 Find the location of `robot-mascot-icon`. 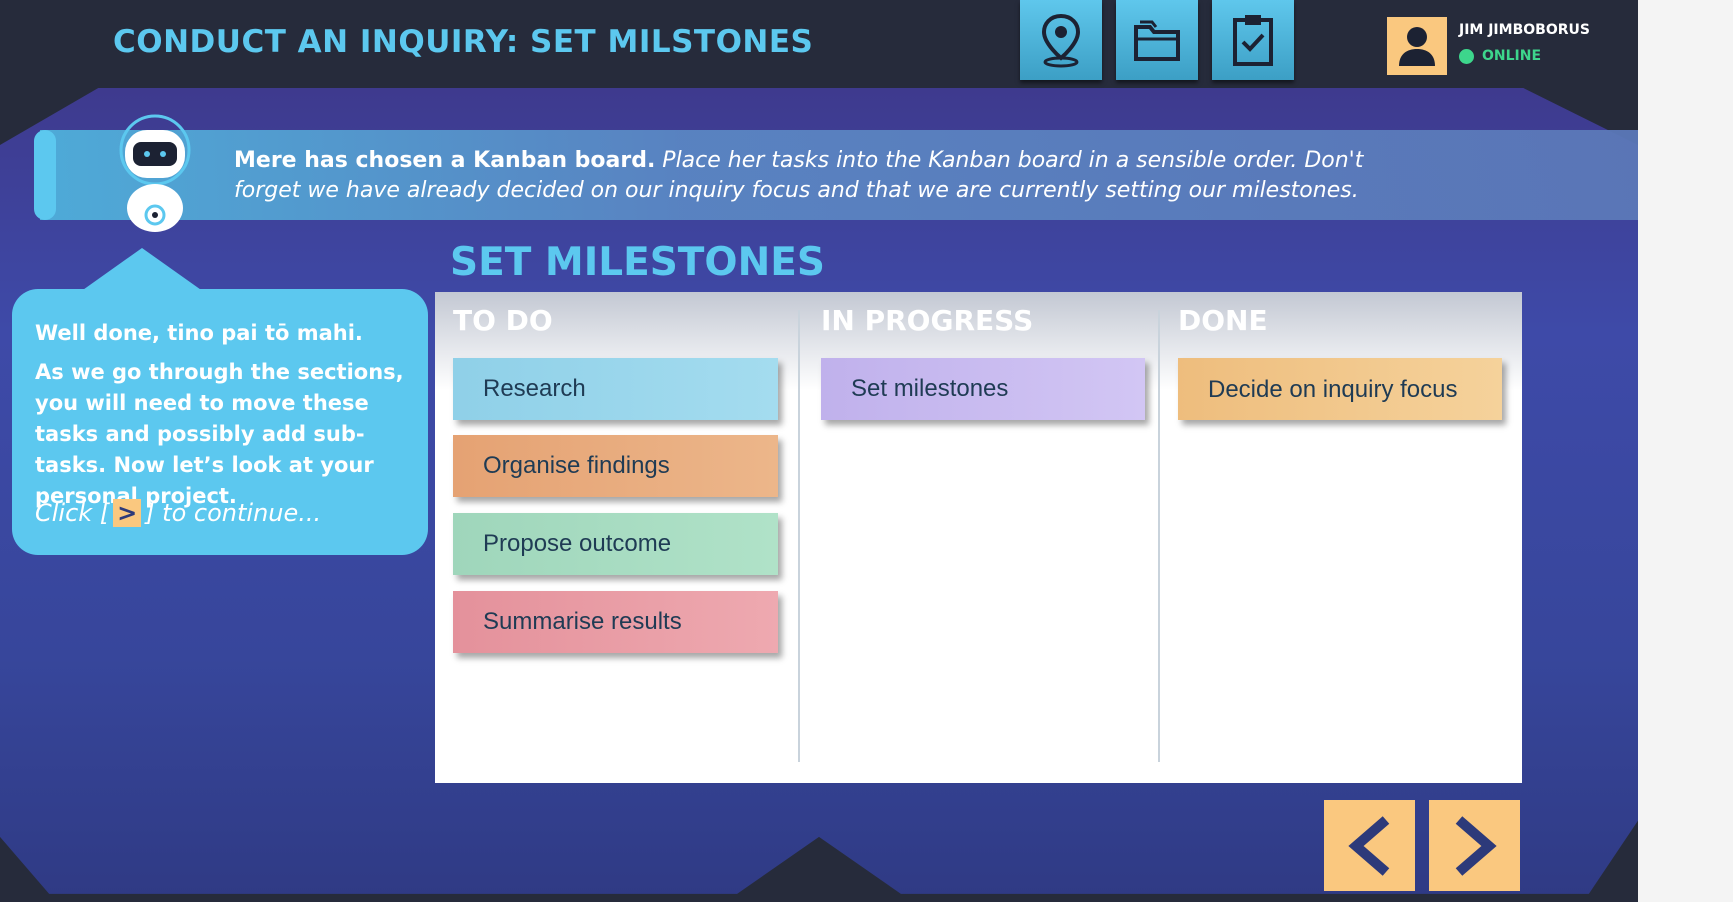

robot-mascot-icon is located at coordinates (155, 173).